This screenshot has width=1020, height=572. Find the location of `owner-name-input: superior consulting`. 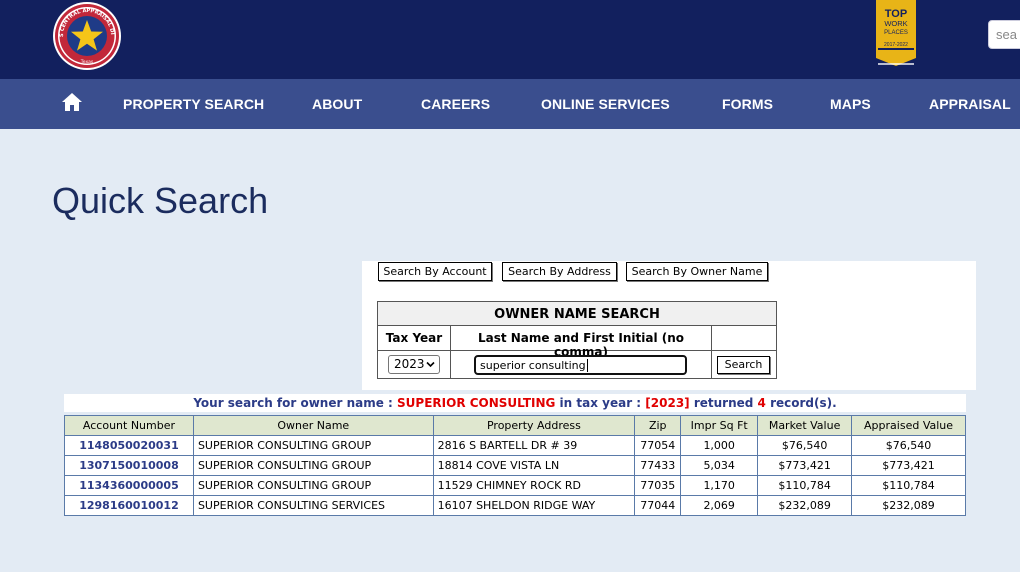

owner-name-input: superior consulting is located at coordinates (580, 365).